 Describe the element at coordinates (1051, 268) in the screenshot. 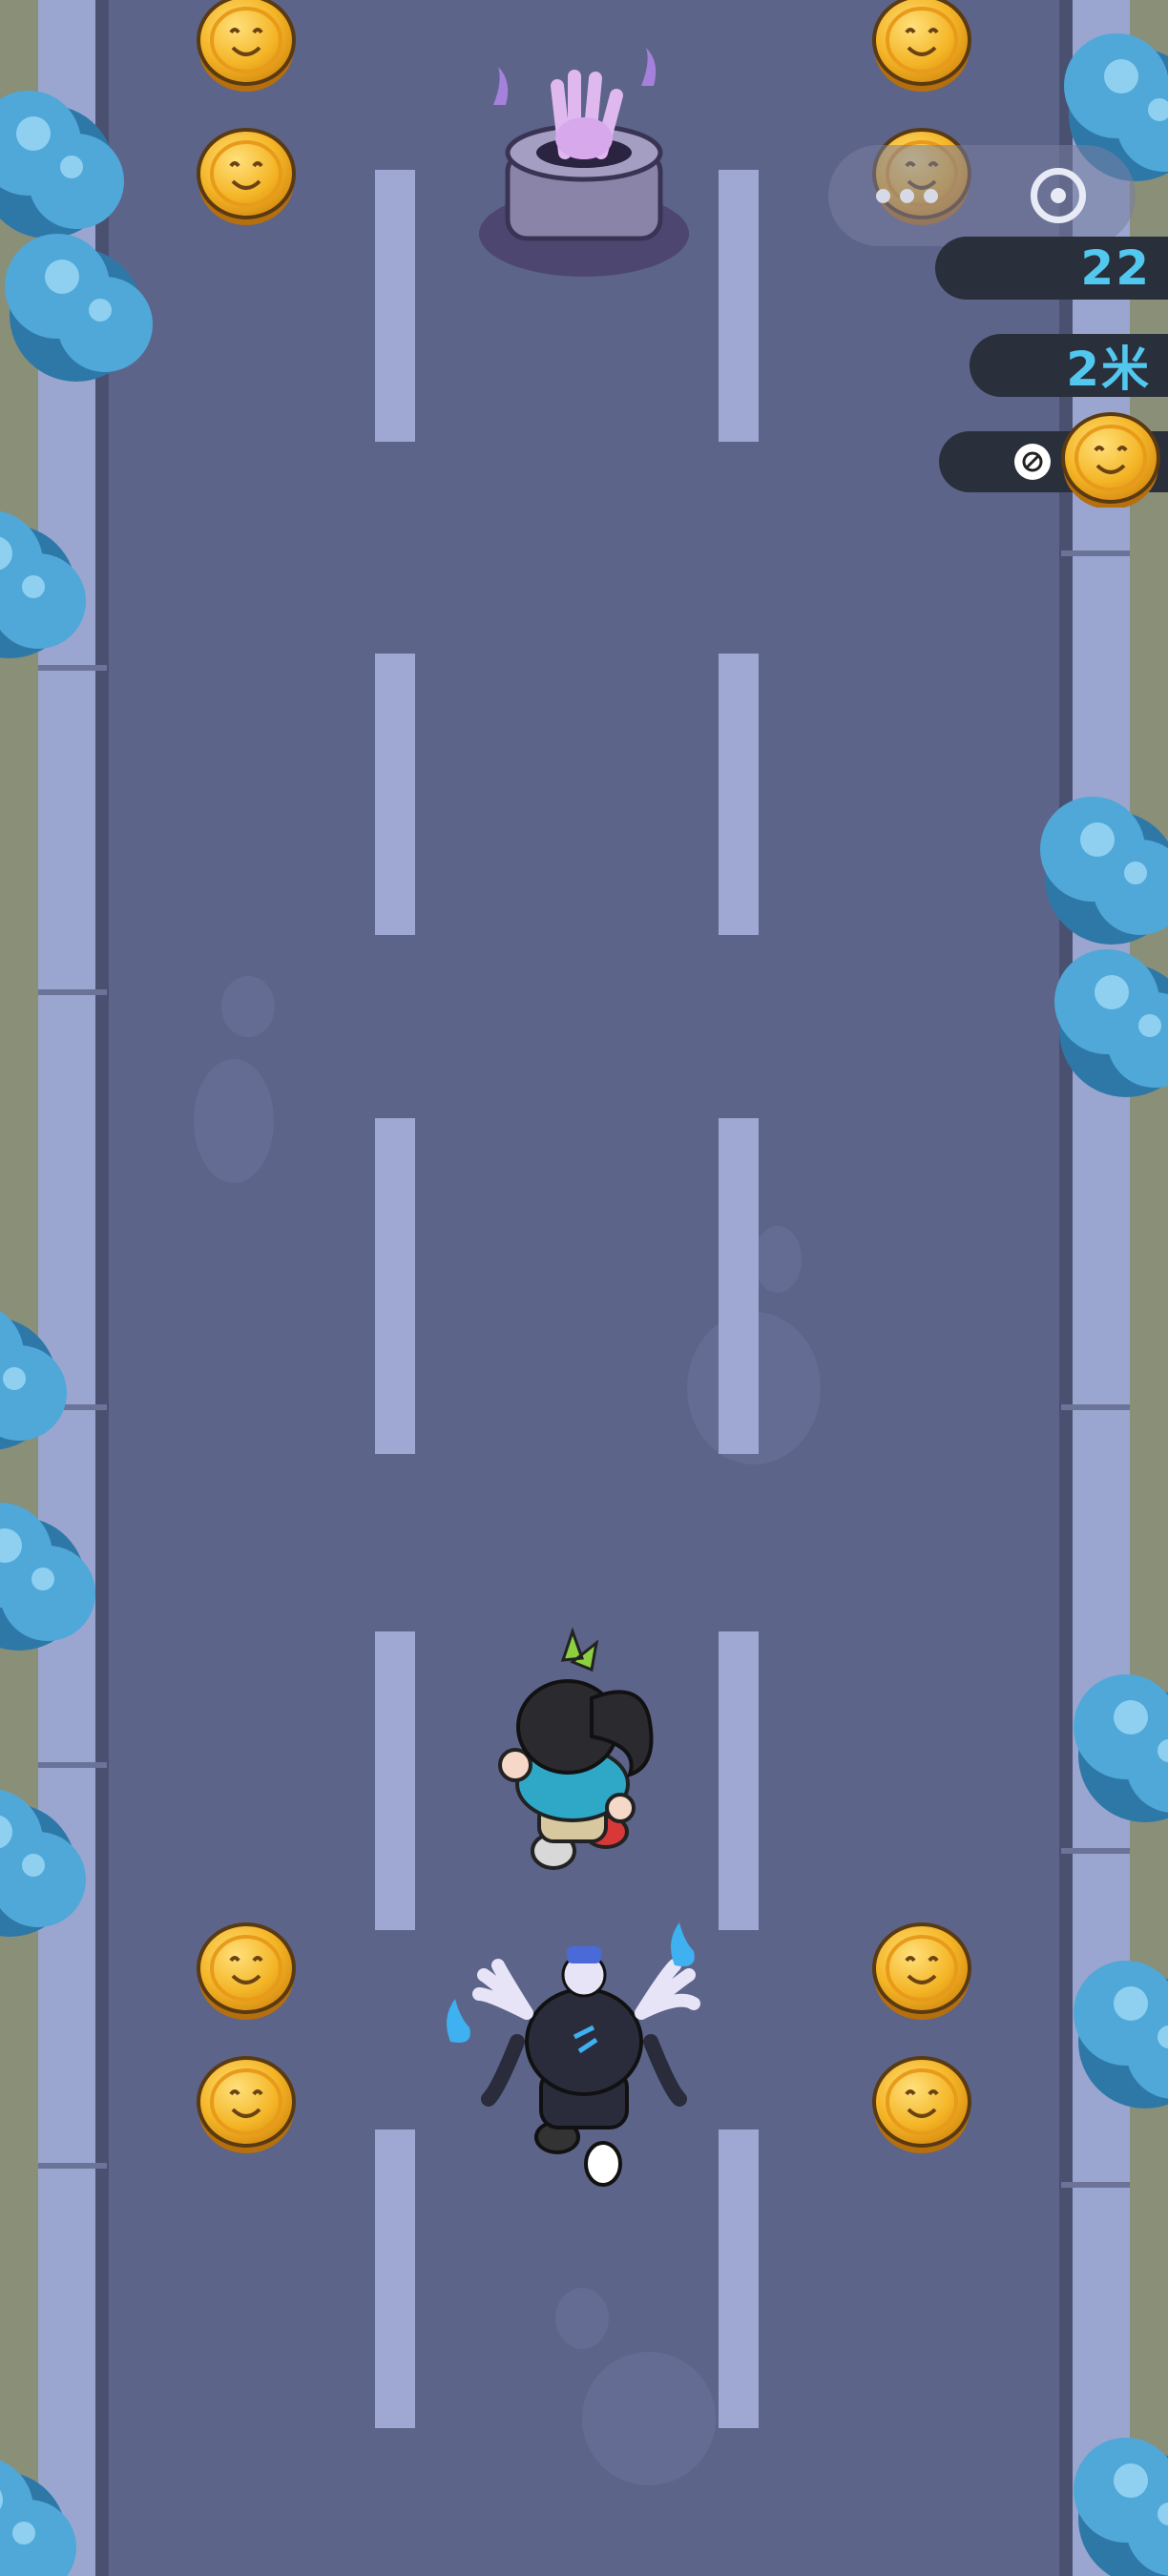

I see `score-pill: 22` at that location.